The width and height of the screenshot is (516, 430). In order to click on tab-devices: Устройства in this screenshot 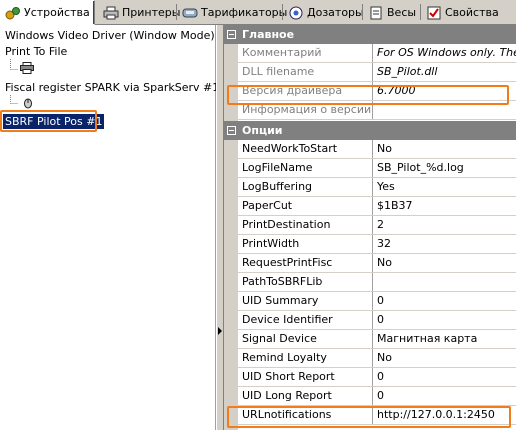, I will do `click(47, 12)`.